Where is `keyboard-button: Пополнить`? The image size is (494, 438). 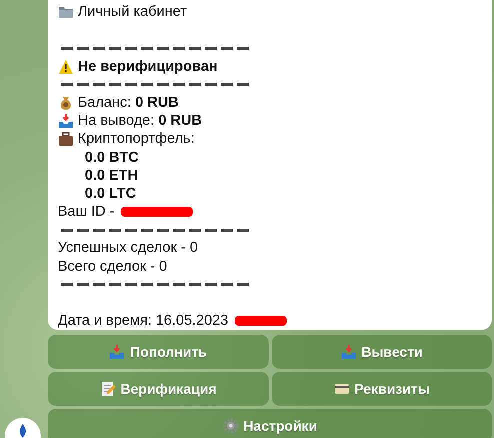
keyboard-button: Пополнить is located at coordinates (158, 352).